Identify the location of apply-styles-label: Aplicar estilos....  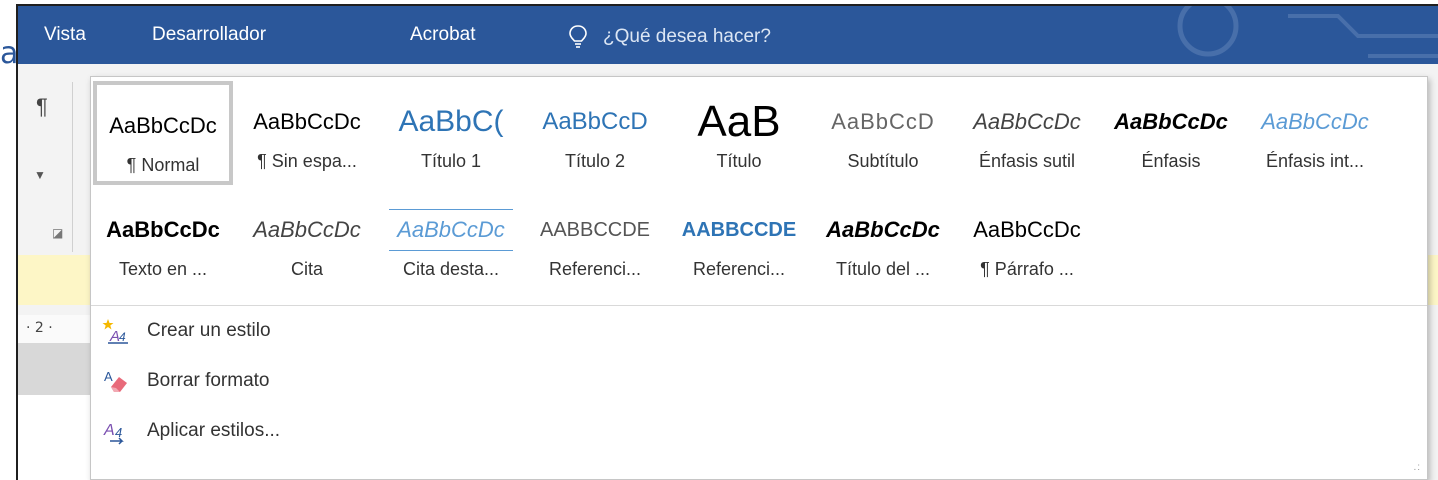
(214, 430).